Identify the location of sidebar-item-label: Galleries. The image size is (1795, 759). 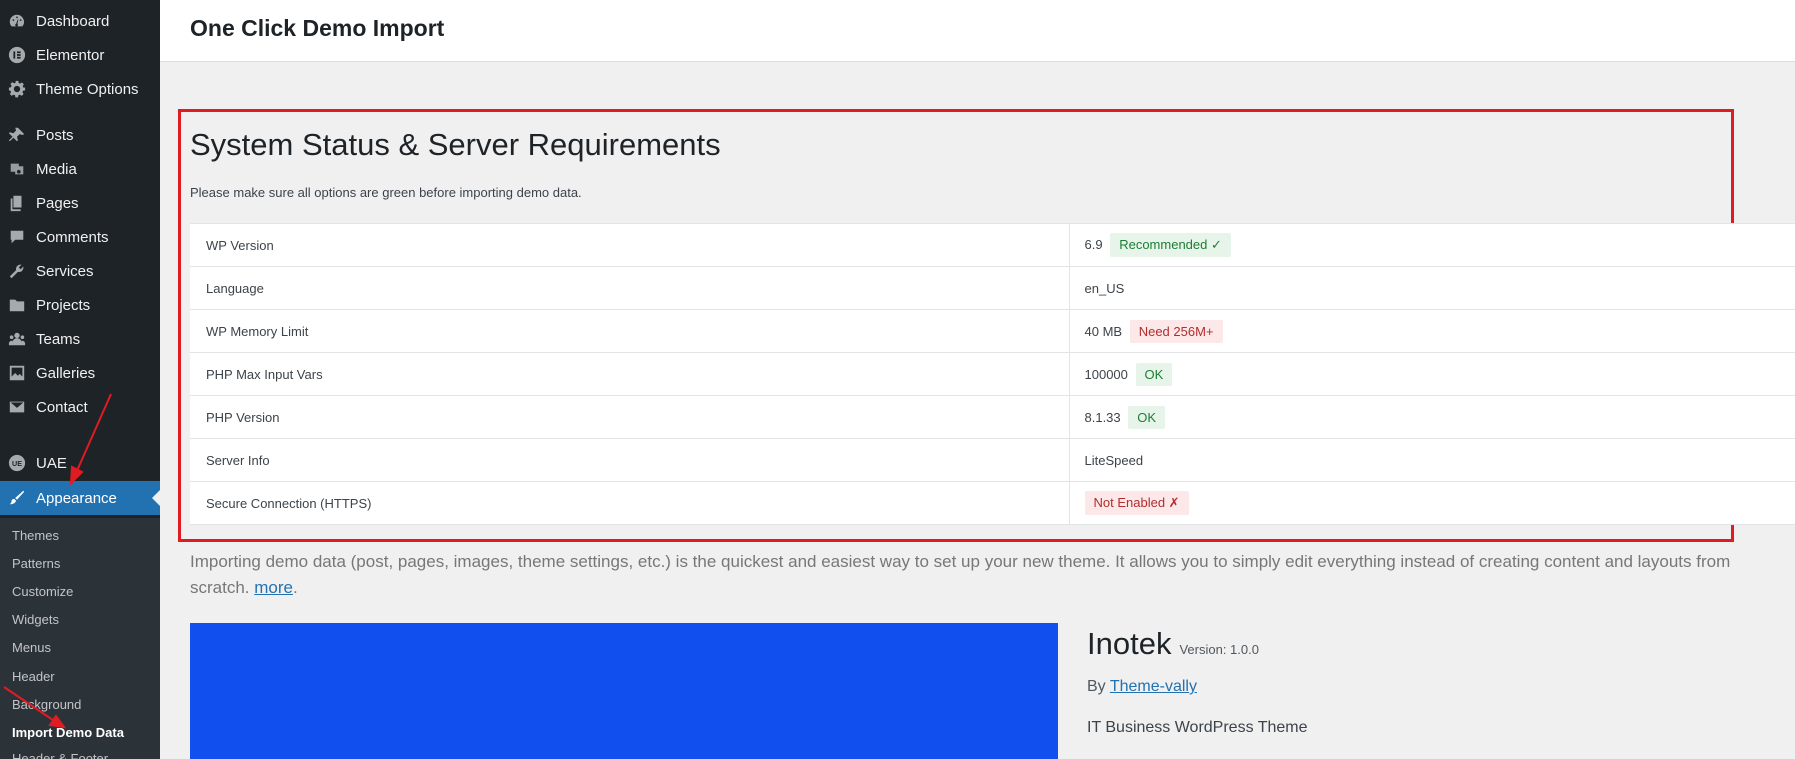
(66, 373).